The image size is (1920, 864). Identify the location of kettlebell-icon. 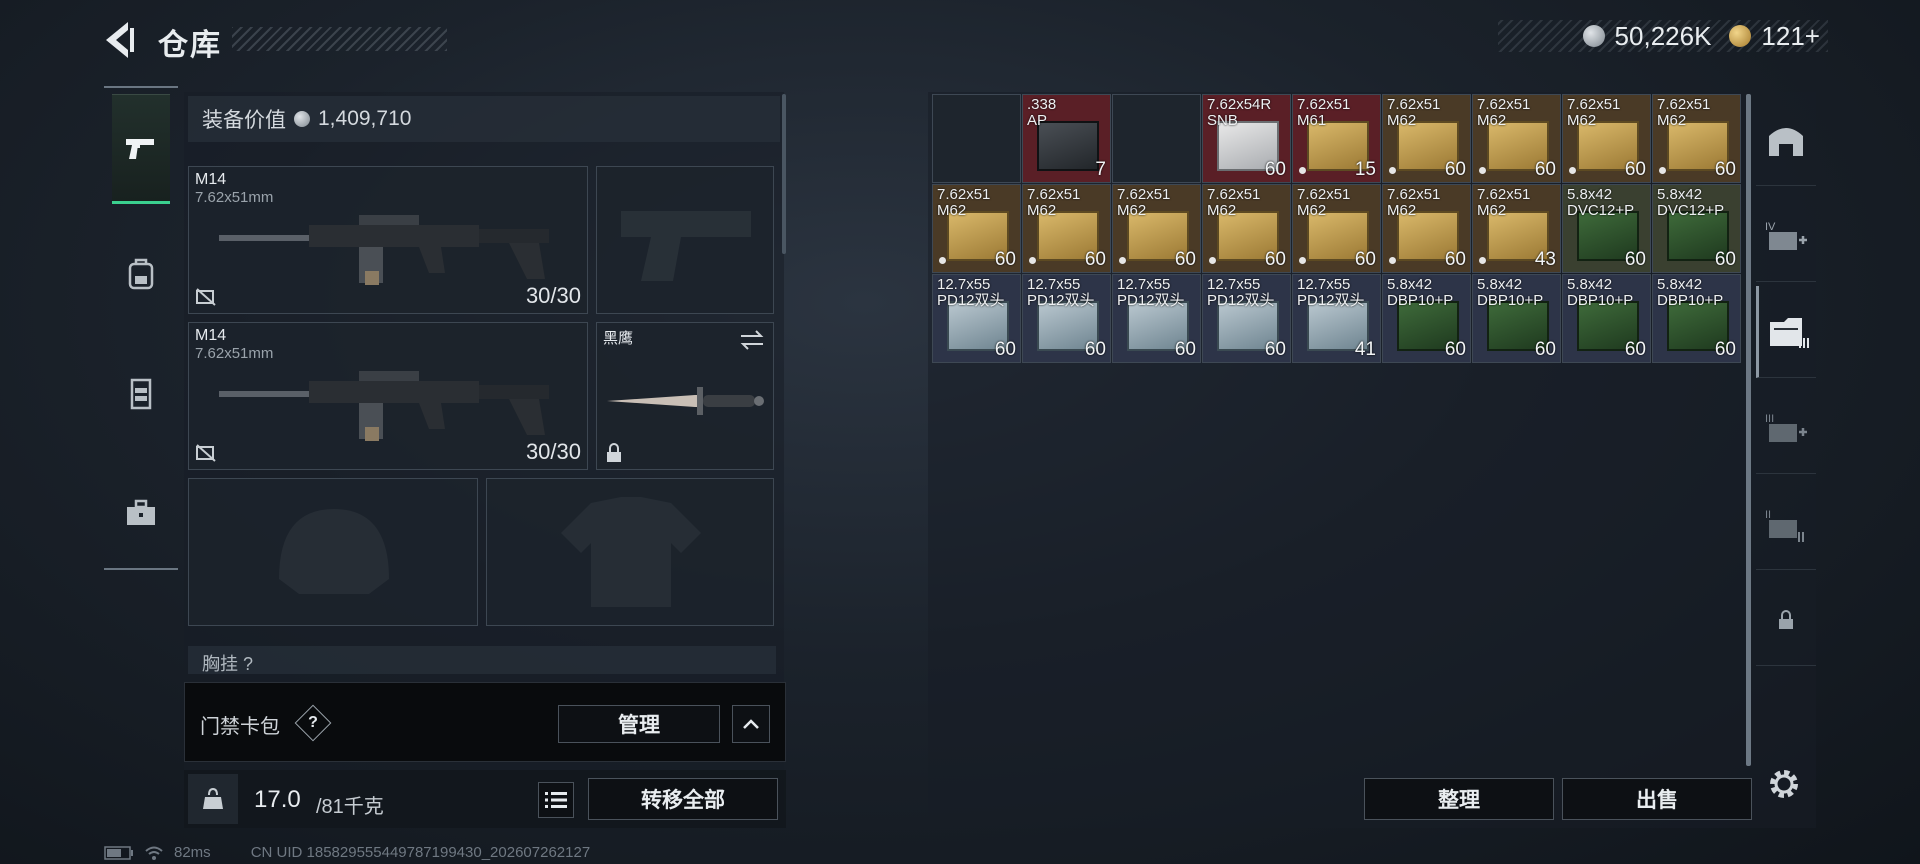
(213, 798).